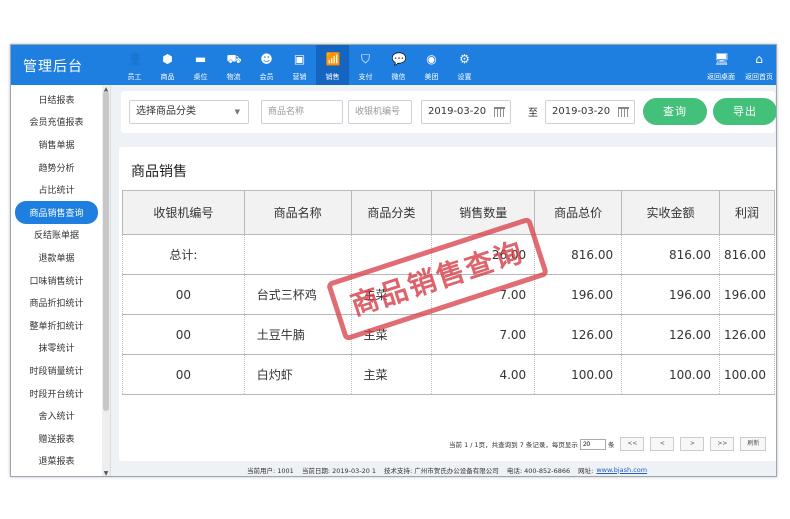 This screenshot has width=790, height=519. I want to click on date-to-field: 2019-03-20, so click(590, 112).